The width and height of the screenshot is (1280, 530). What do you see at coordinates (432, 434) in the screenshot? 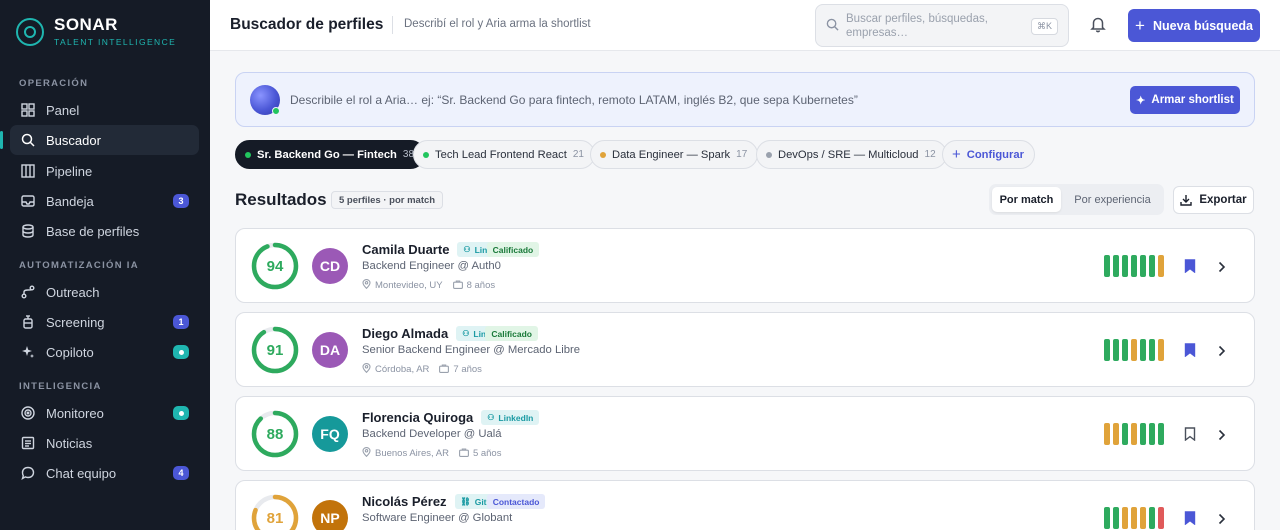
I see `candidate-role: Backend Developer @ Ualá` at bounding box center [432, 434].